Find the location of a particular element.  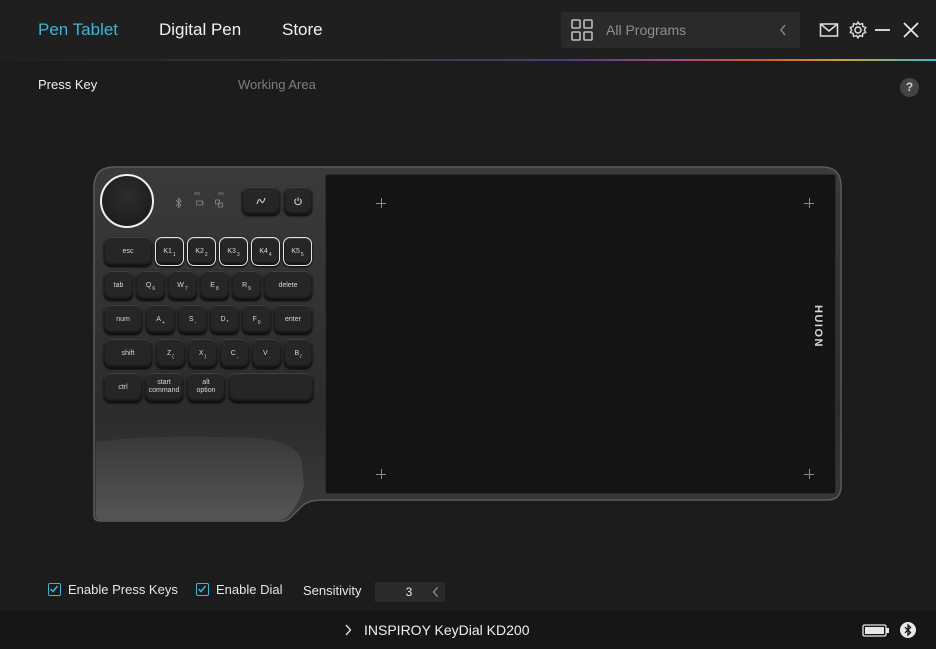

key-k1-label: K1 is located at coordinates (167, 251).